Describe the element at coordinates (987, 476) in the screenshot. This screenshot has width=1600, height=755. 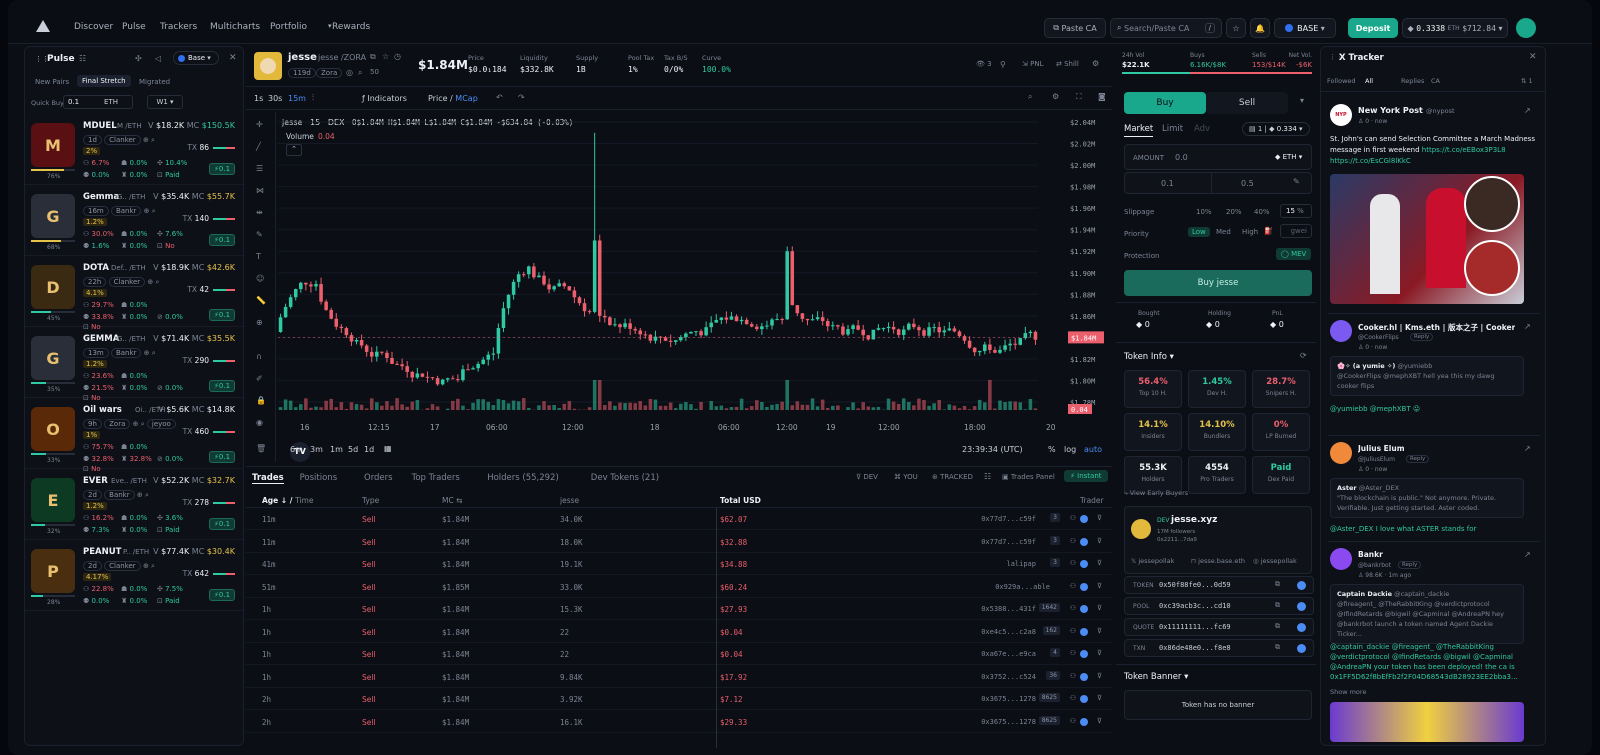
I see `sliders-icon: ☷` at that location.